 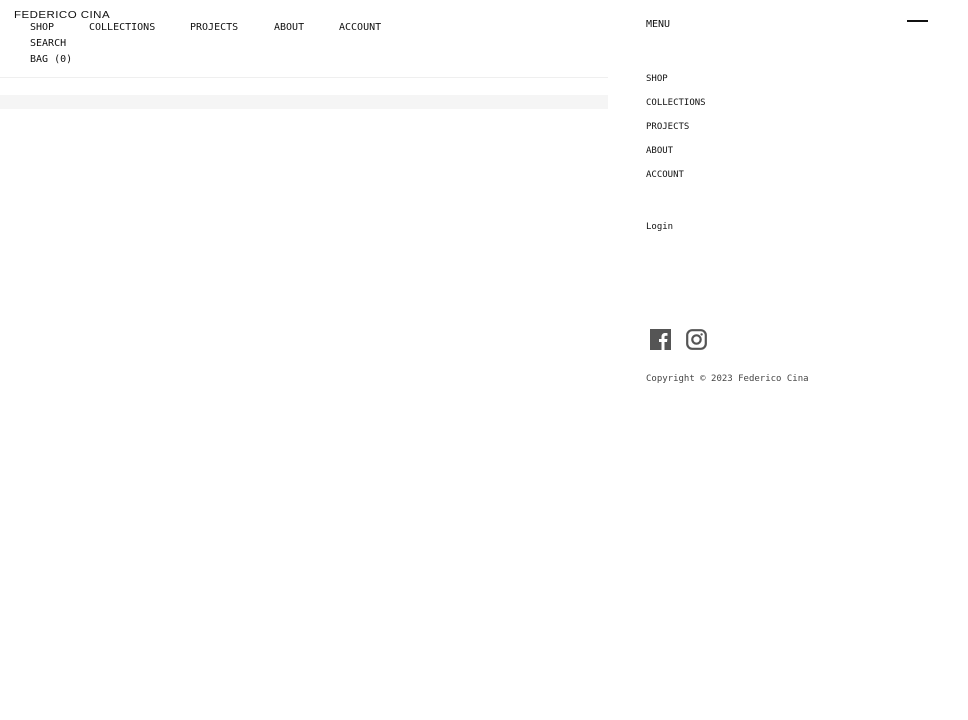 What do you see at coordinates (660, 339) in the screenshot?
I see `facebook-icon` at bounding box center [660, 339].